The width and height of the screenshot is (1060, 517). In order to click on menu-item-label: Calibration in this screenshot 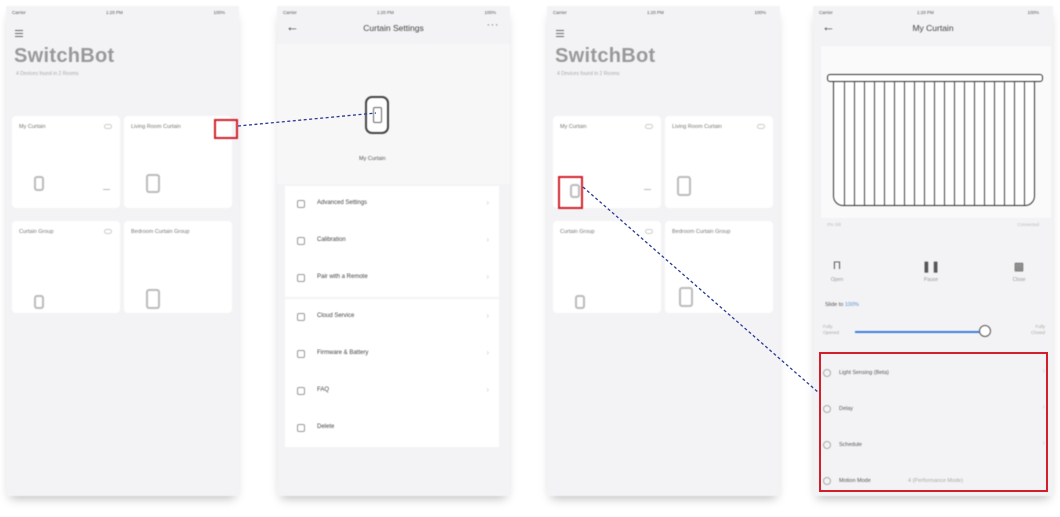, I will do `click(331, 240)`.